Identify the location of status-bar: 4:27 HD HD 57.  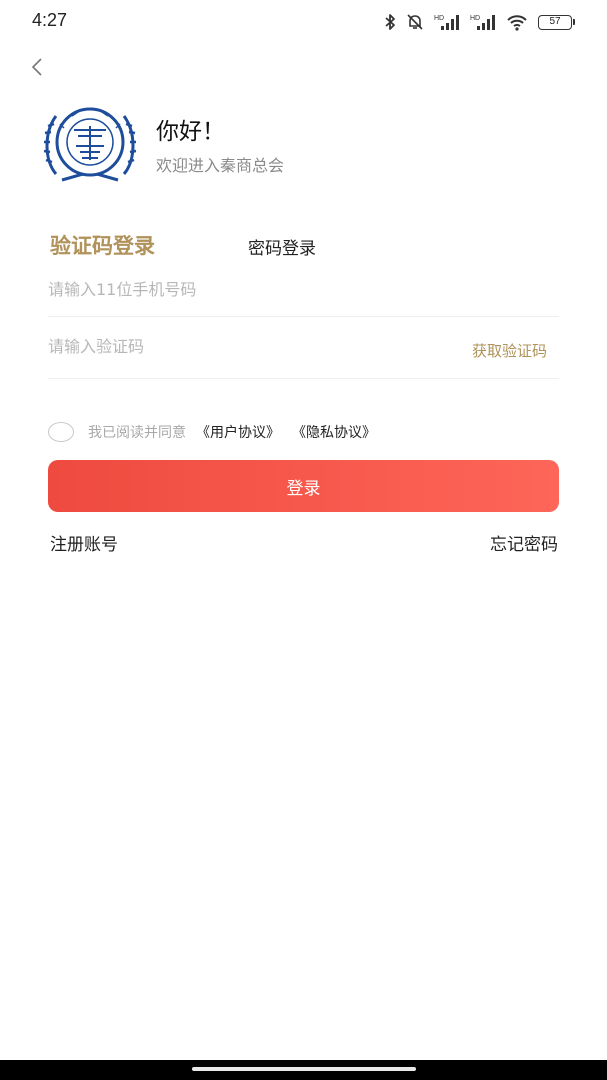
(303, 22).